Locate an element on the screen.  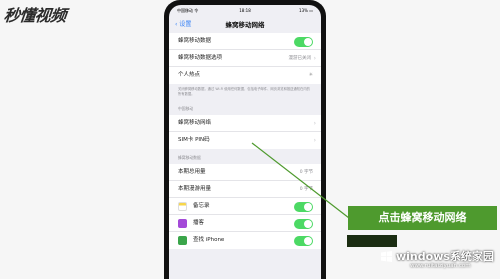
windows-watermark: windows系统家园 www.ruitaiziyuan.com is located at coordinates (439, 261).